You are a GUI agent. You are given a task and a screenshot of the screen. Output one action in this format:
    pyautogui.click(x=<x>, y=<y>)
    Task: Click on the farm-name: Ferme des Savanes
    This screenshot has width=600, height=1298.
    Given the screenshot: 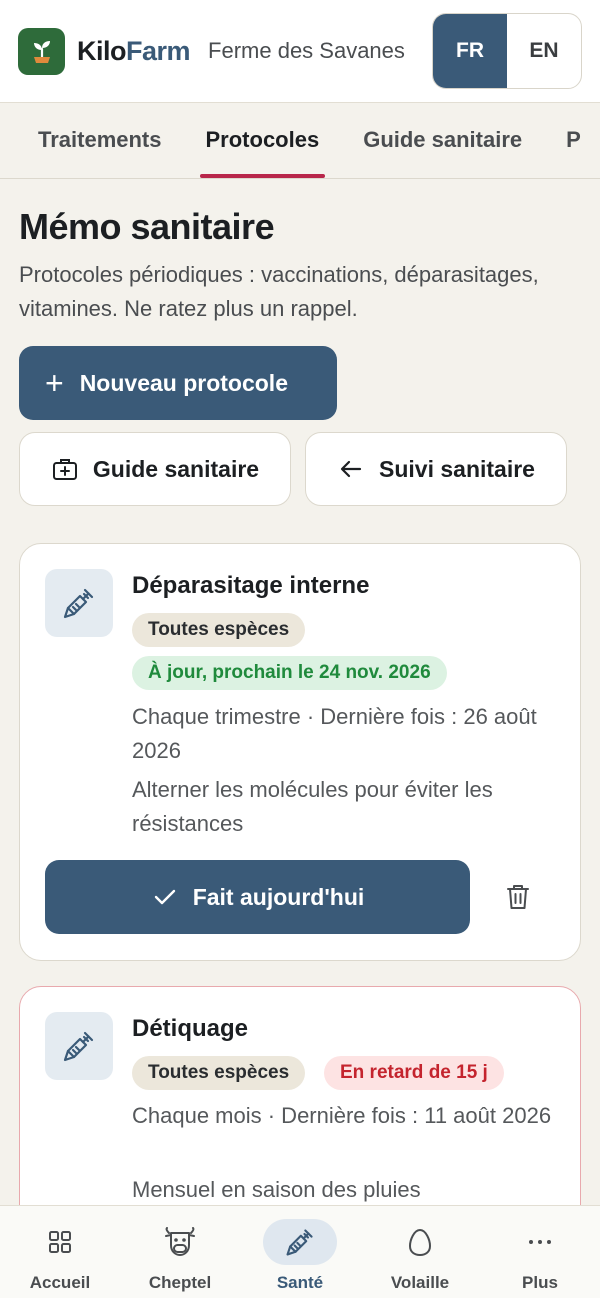 What is the action you would take?
    pyautogui.click(x=310, y=51)
    